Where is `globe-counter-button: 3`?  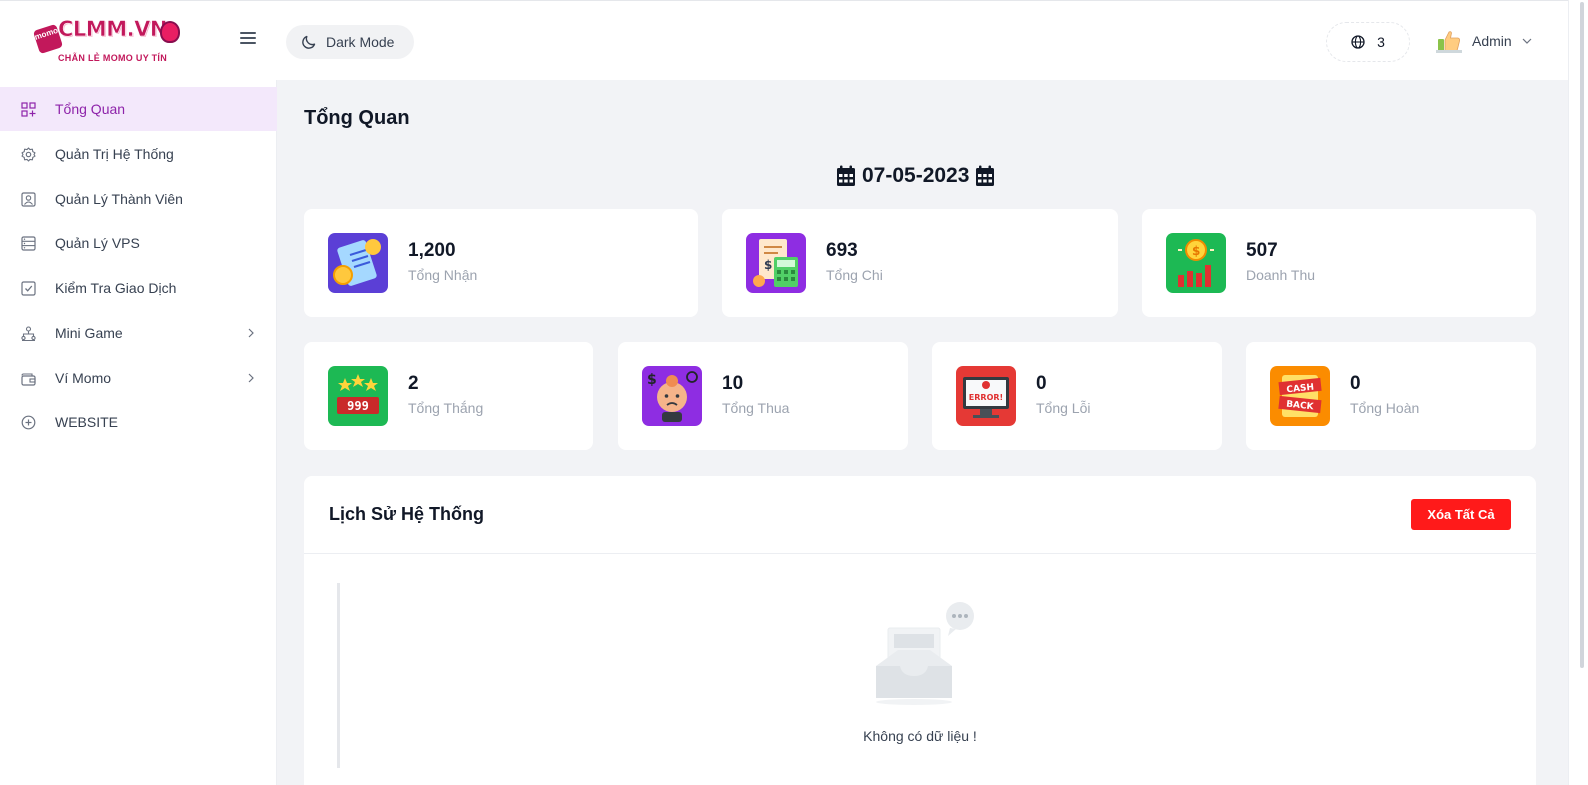
globe-counter-button: 3 is located at coordinates (1368, 42).